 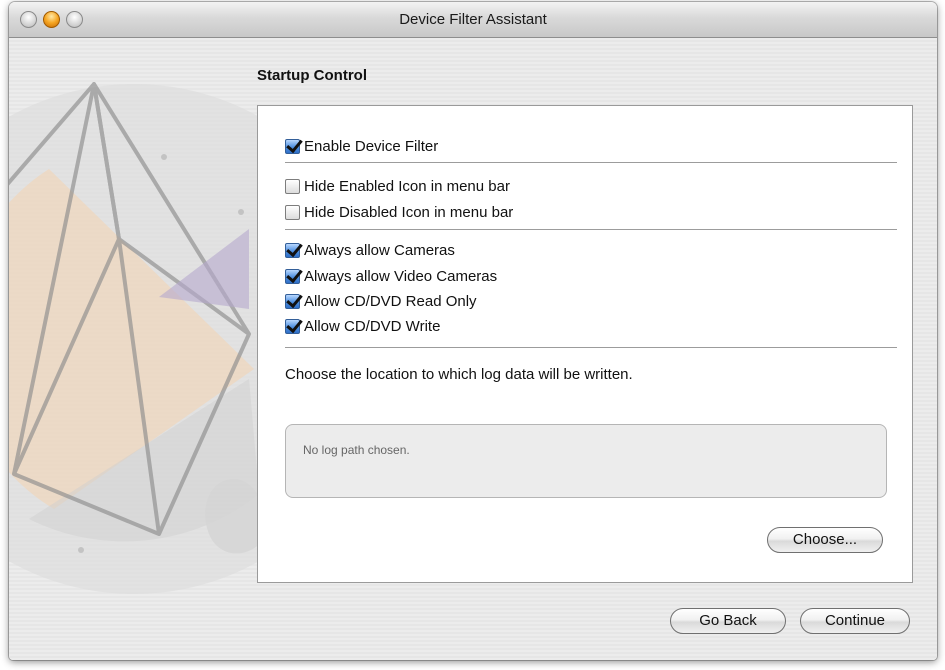 I want to click on allow-cd-write-option: Allow CD/DVD Write, so click(x=362, y=326).